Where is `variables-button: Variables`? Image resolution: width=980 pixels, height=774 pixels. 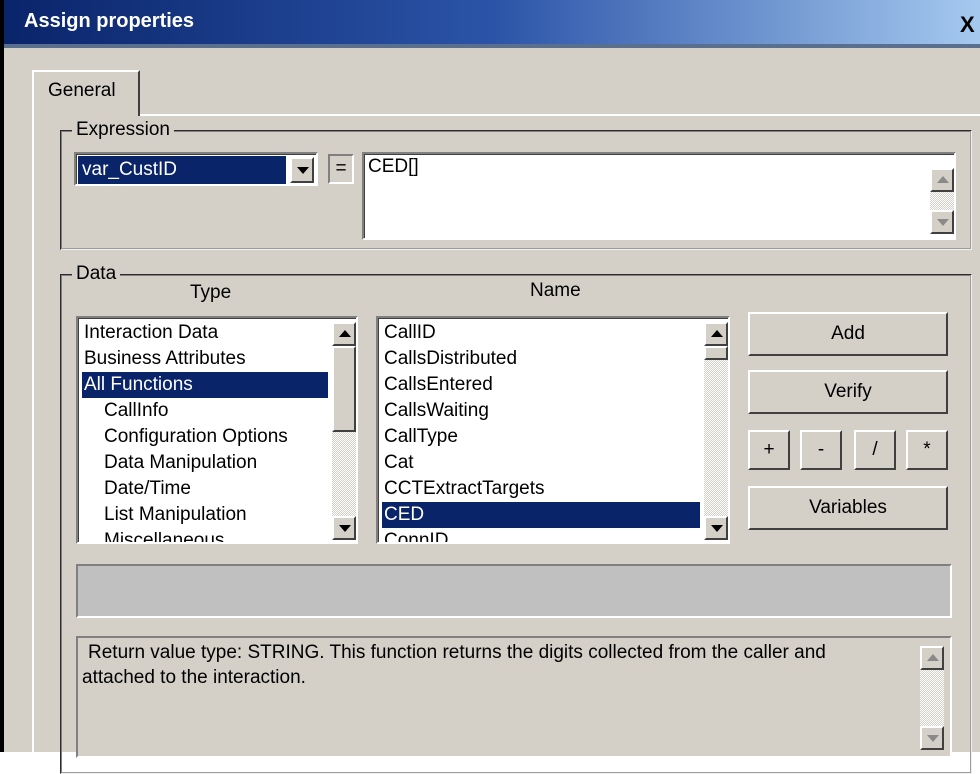 variables-button: Variables is located at coordinates (848, 508).